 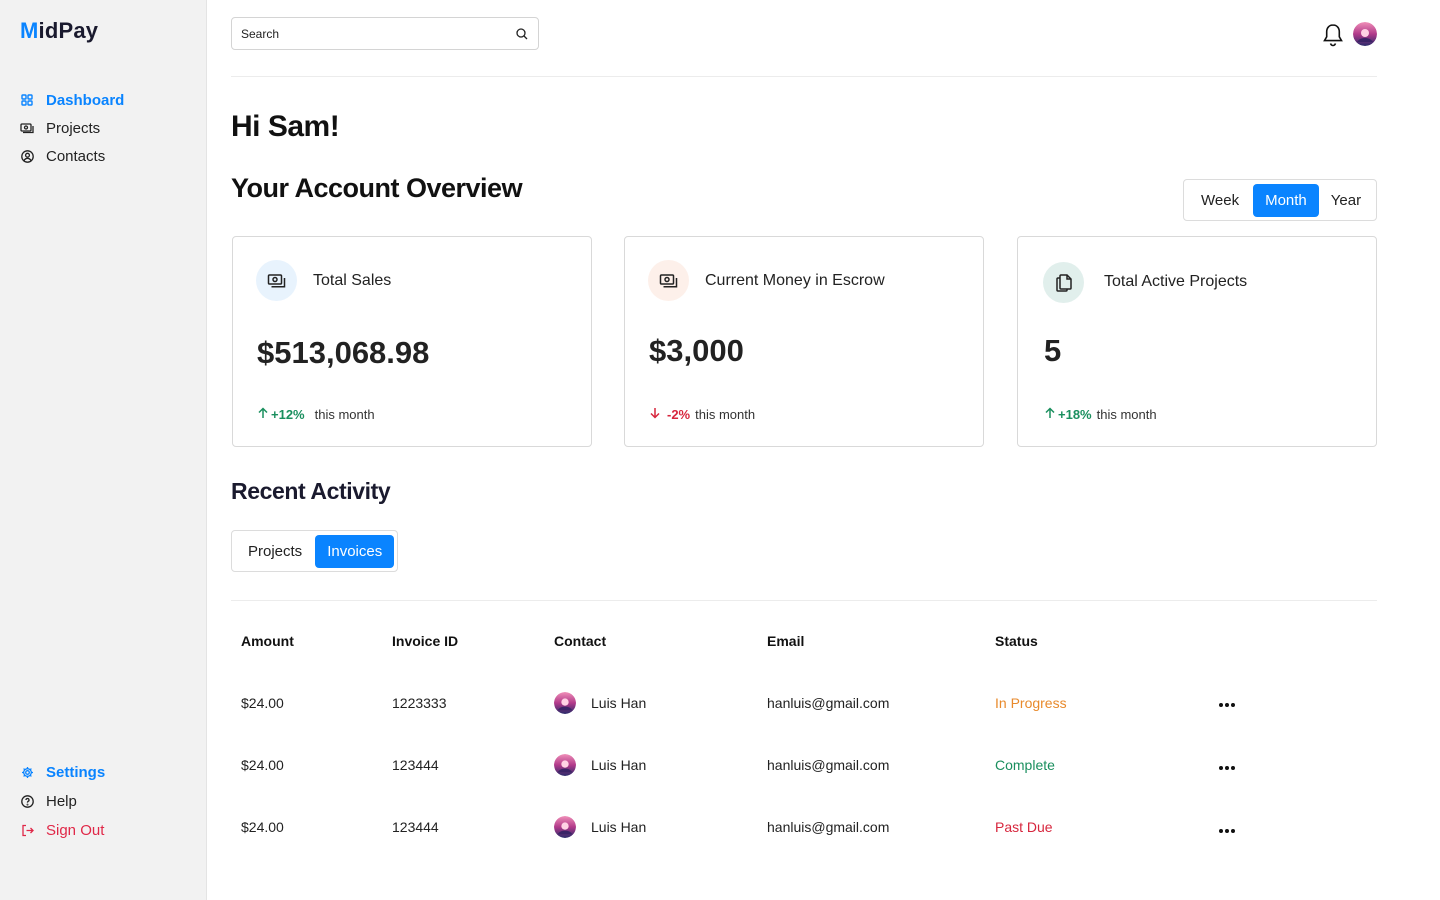 I want to click on active-projects-card: Total Active Projects 5 +18% this month, so click(x=1197, y=341).